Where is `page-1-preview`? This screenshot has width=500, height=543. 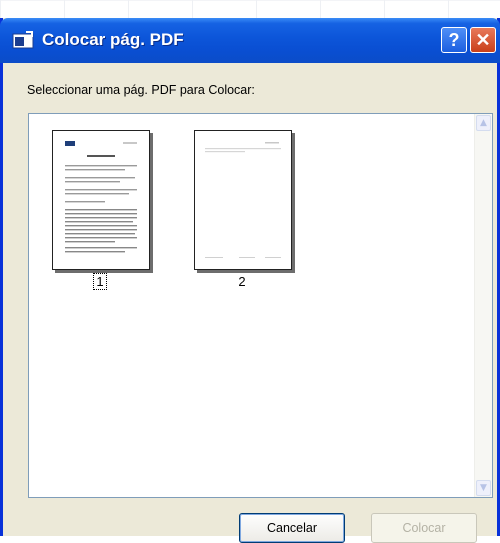
page-1-preview is located at coordinates (101, 197).